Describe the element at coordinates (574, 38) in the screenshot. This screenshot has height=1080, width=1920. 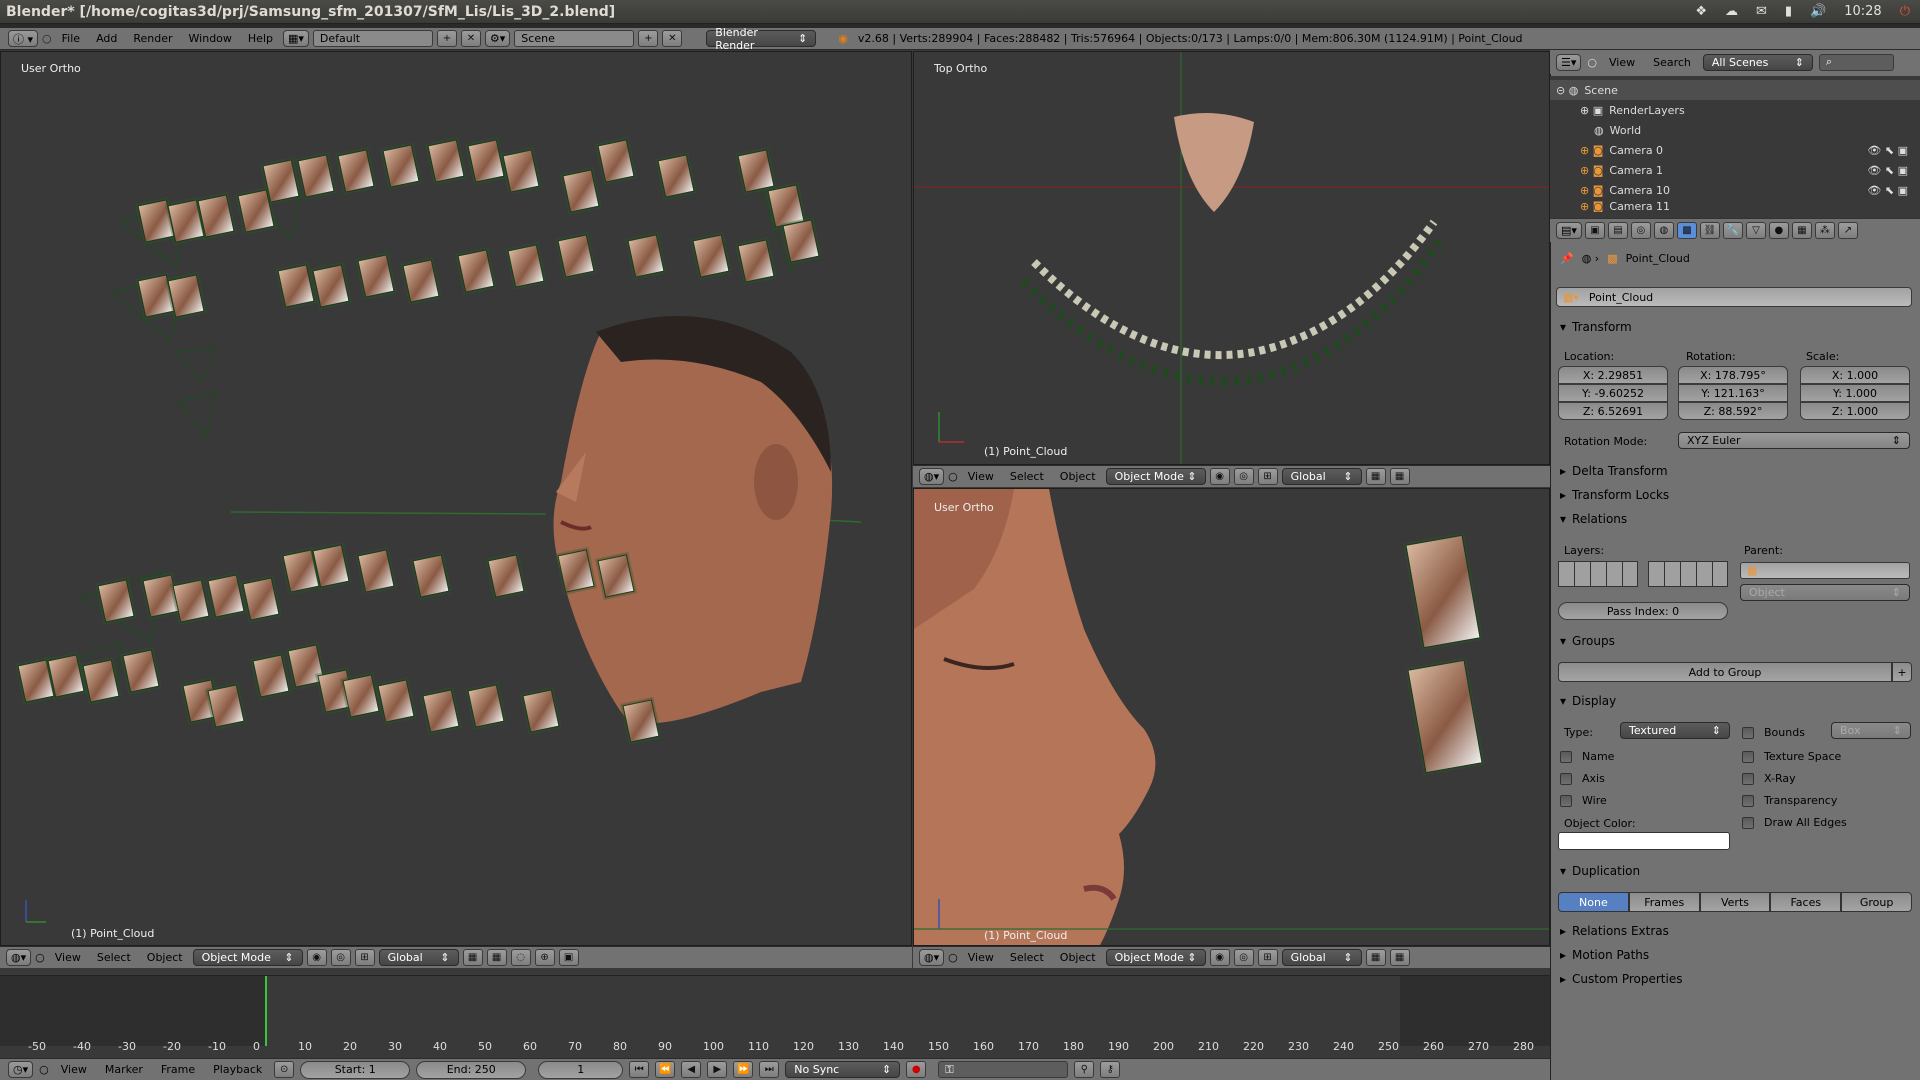
I see `scene-field: Scene` at that location.